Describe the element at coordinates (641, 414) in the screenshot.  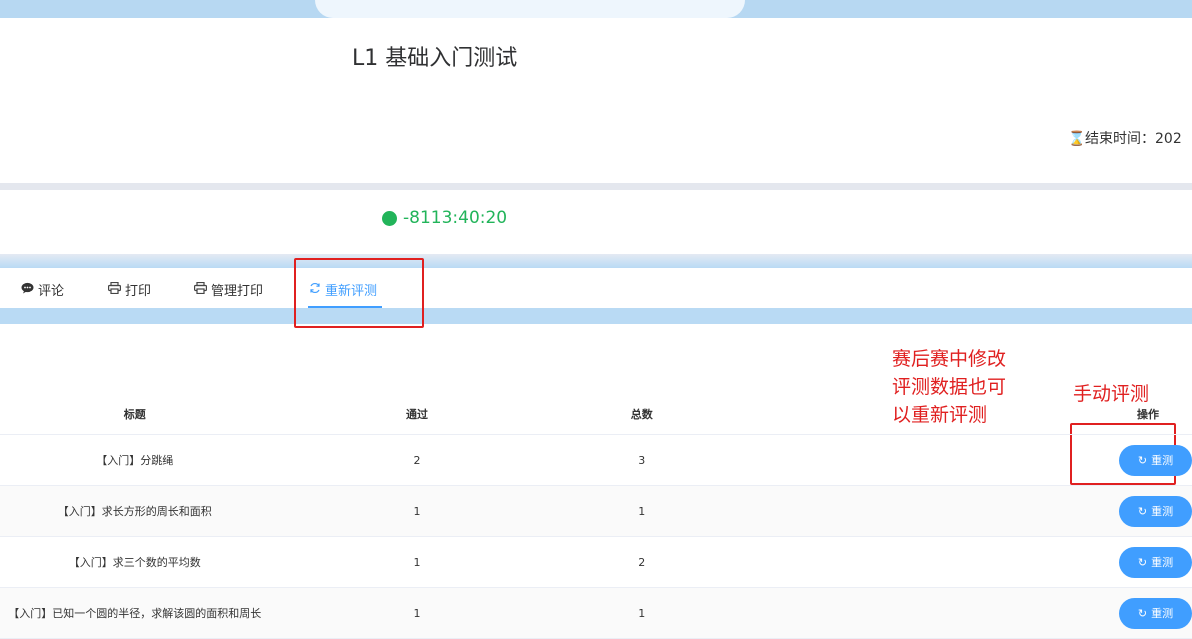
I see `column-header-total: 总数` at that location.